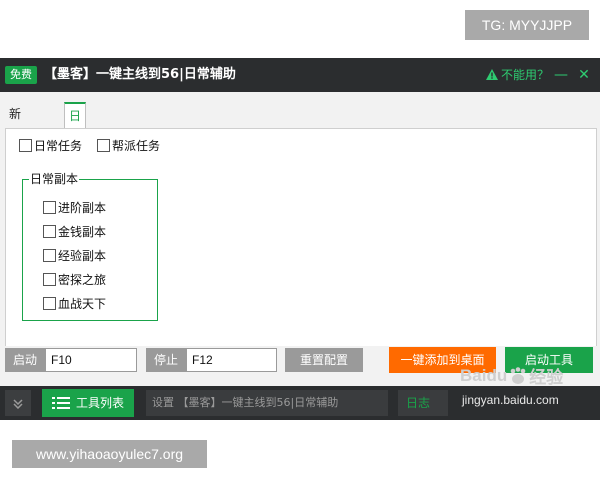 The height and width of the screenshot is (480, 600). I want to click on log-button: 日志, so click(423, 403).